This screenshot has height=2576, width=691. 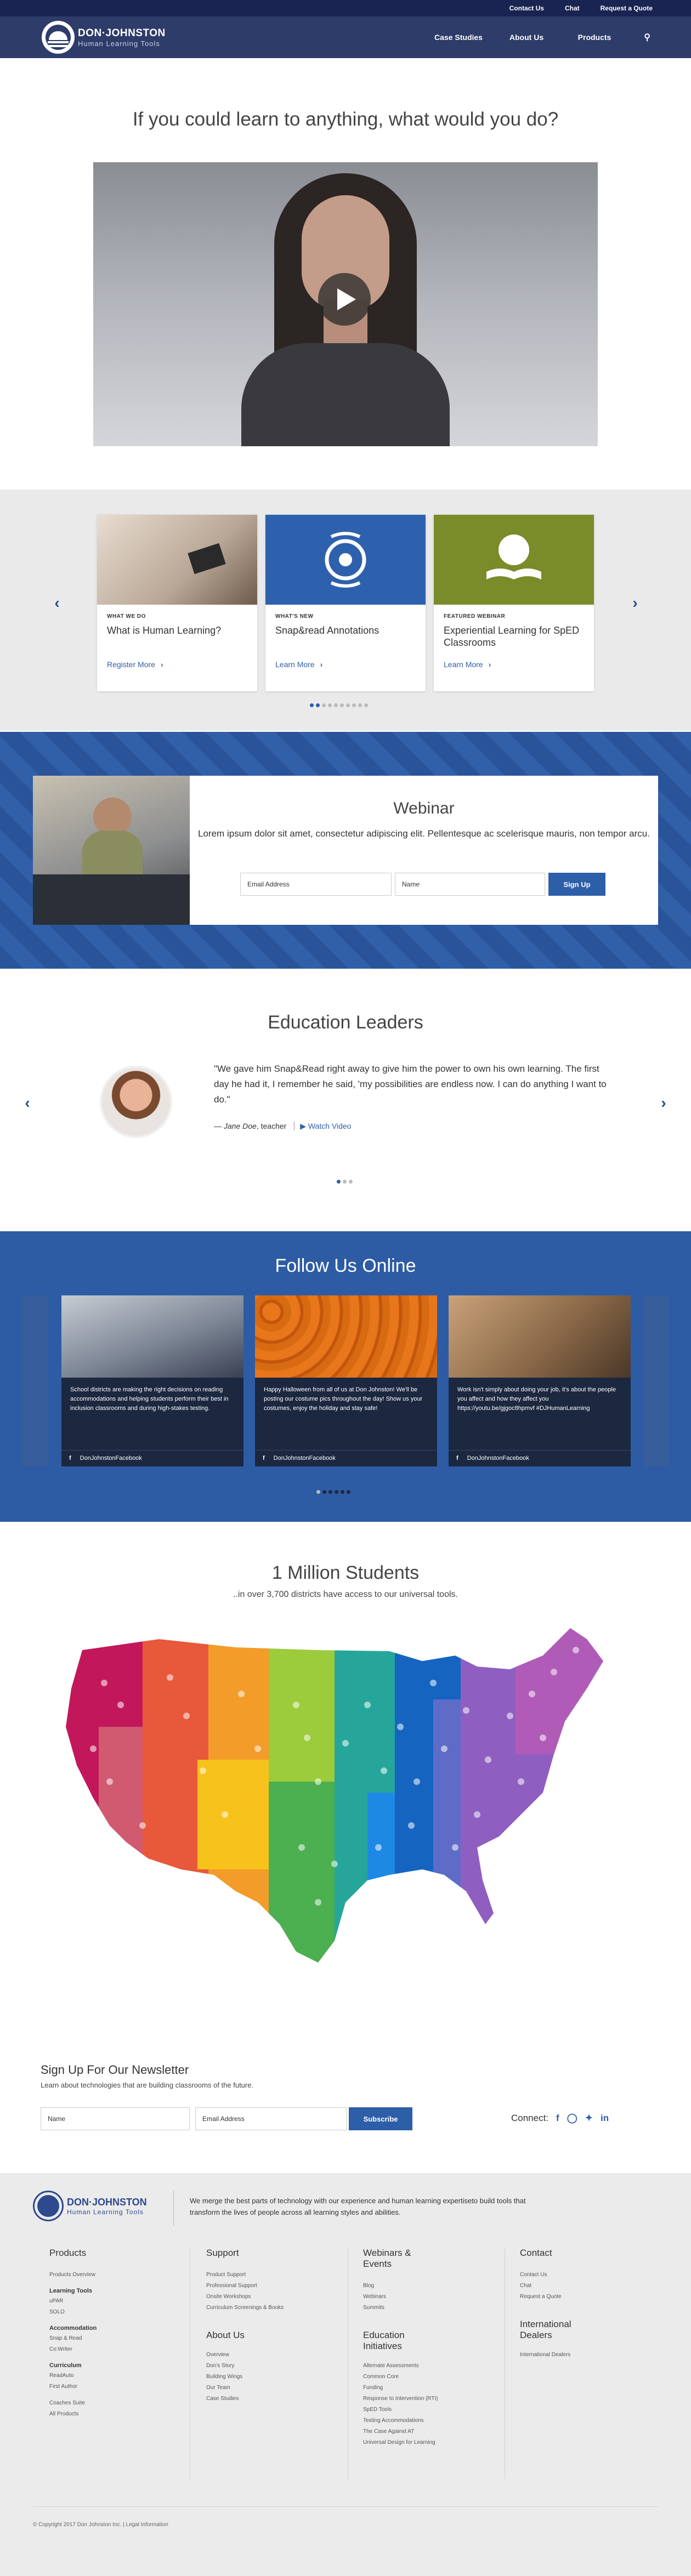 I want to click on nav-products: Products, so click(x=594, y=37).